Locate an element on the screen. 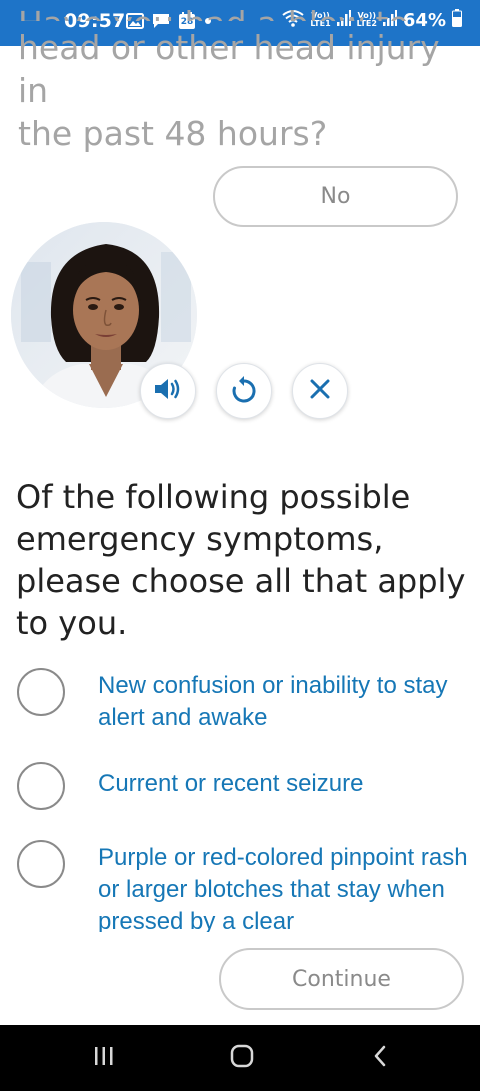  speaker-icon is located at coordinates (168, 391).